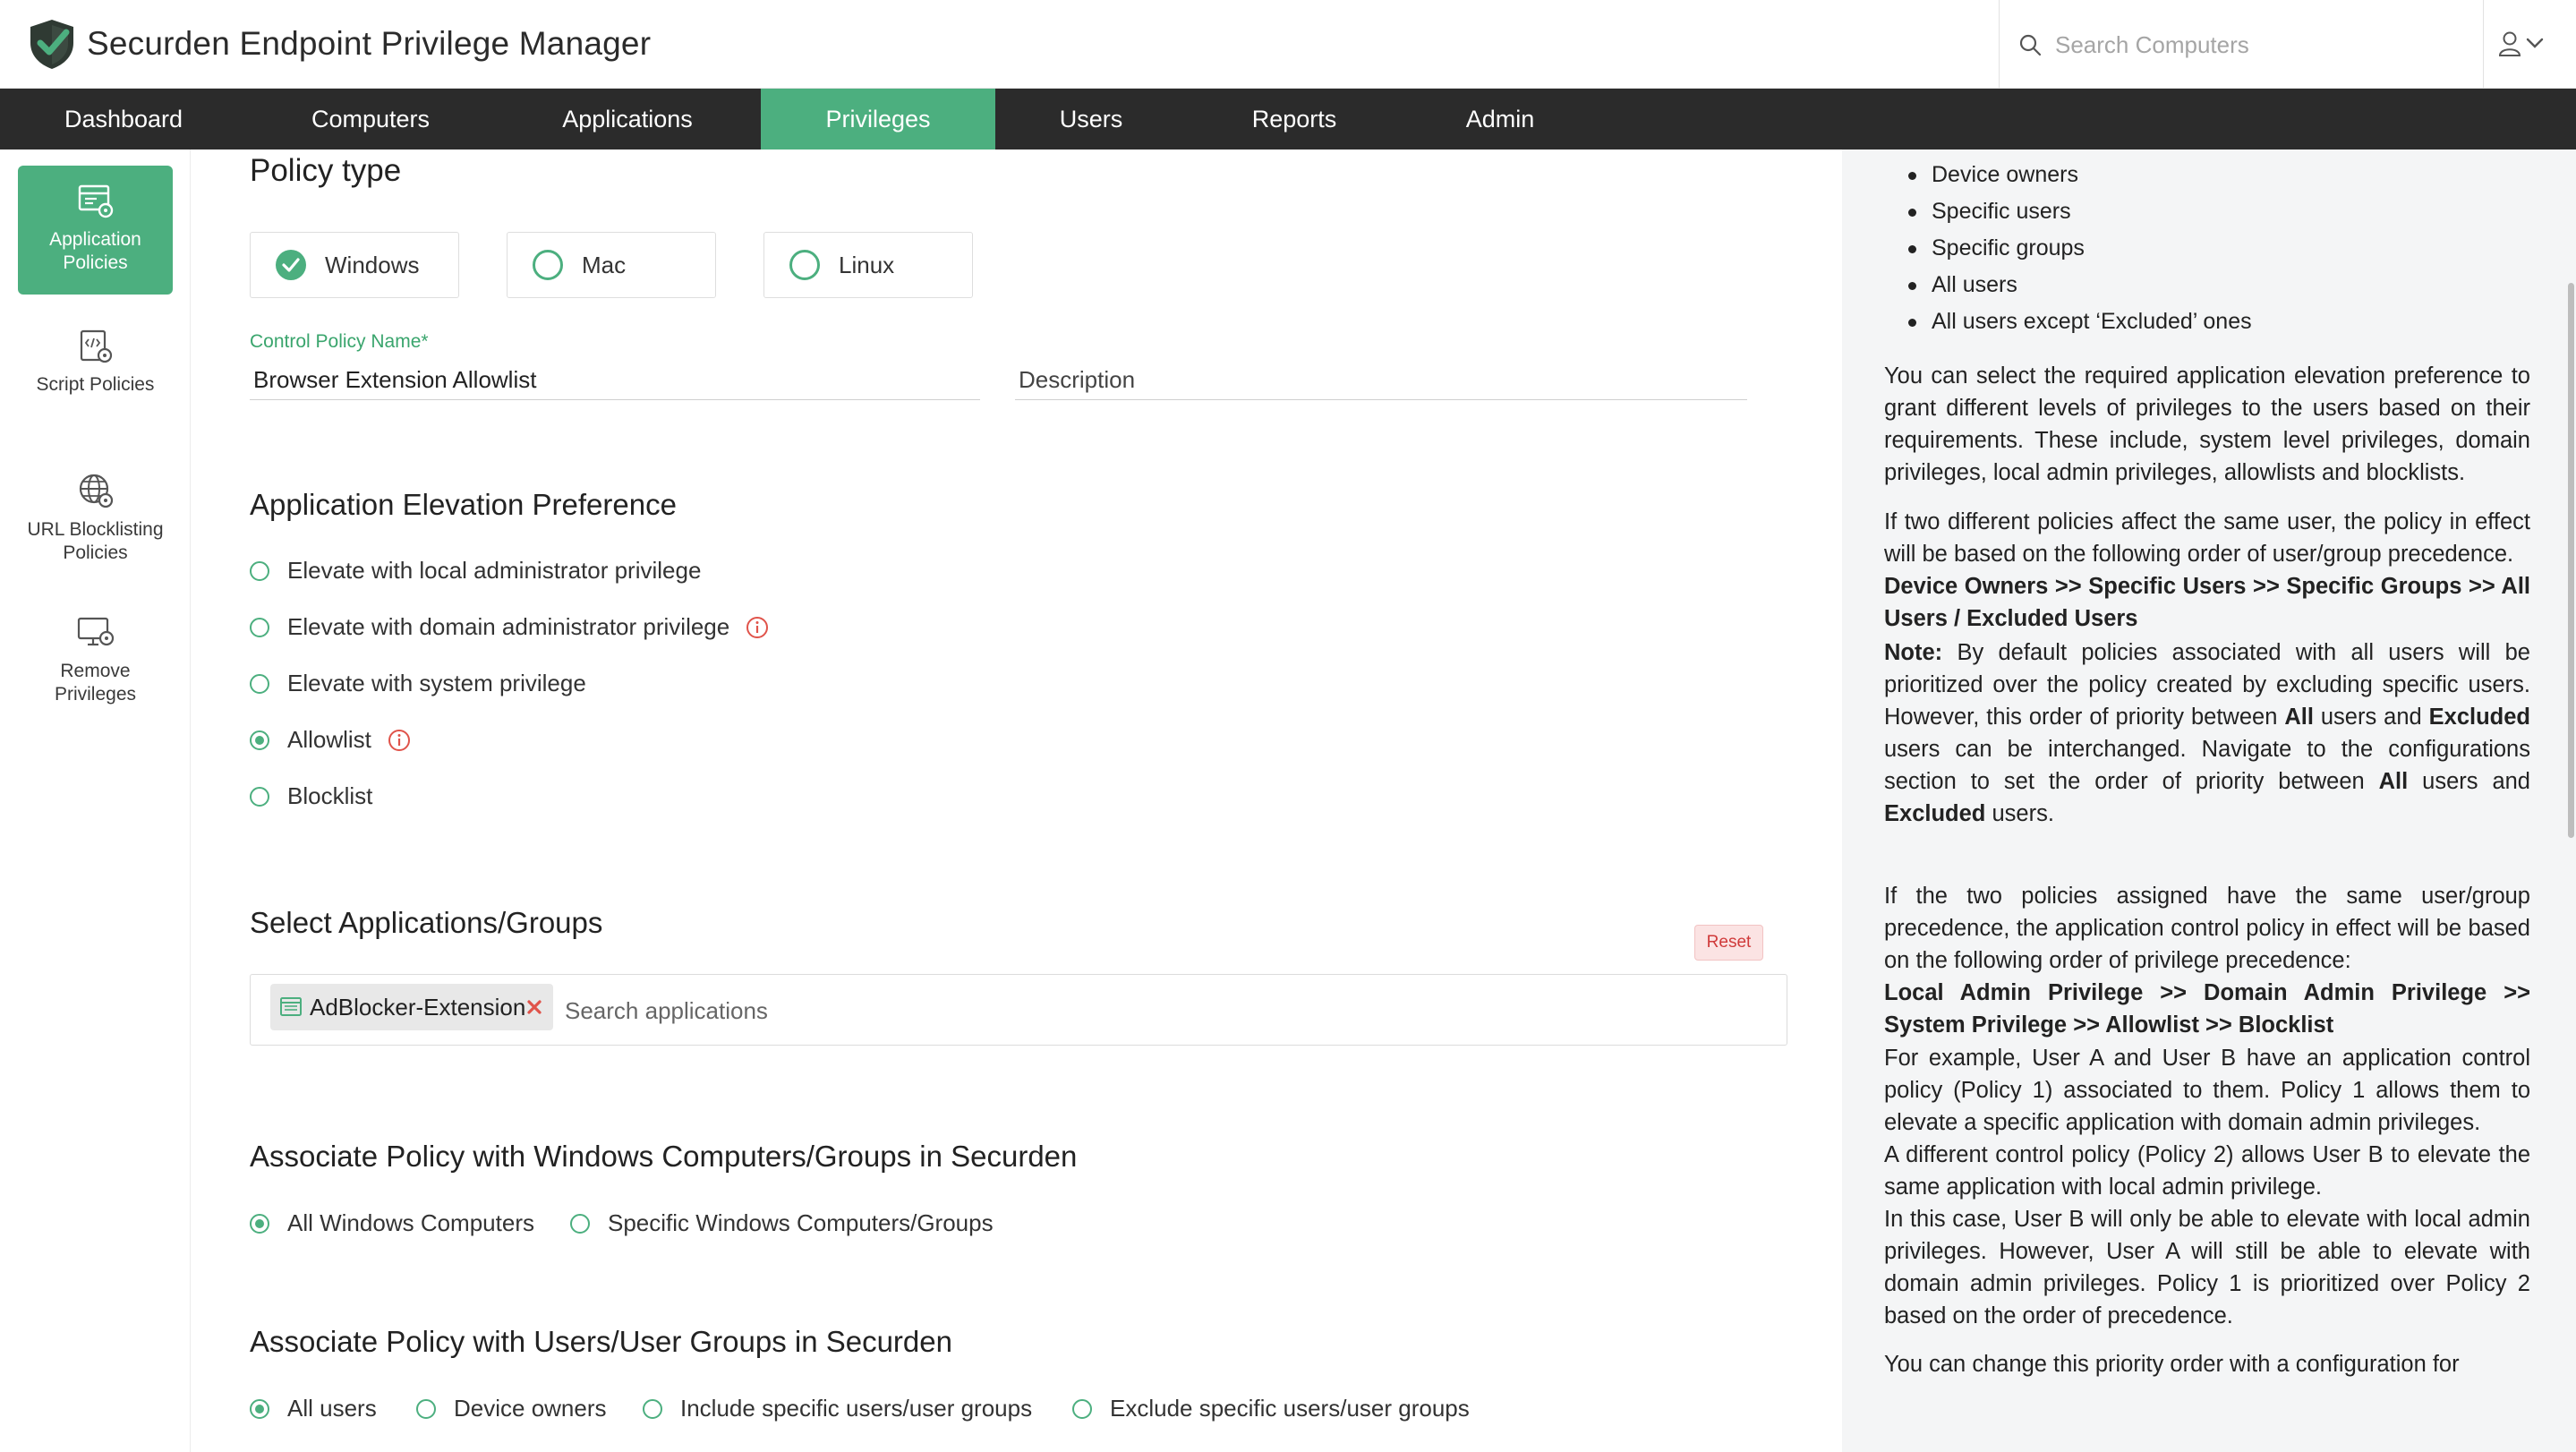  I want to click on elevation-option-allowlist: Allowlist, so click(330, 740).